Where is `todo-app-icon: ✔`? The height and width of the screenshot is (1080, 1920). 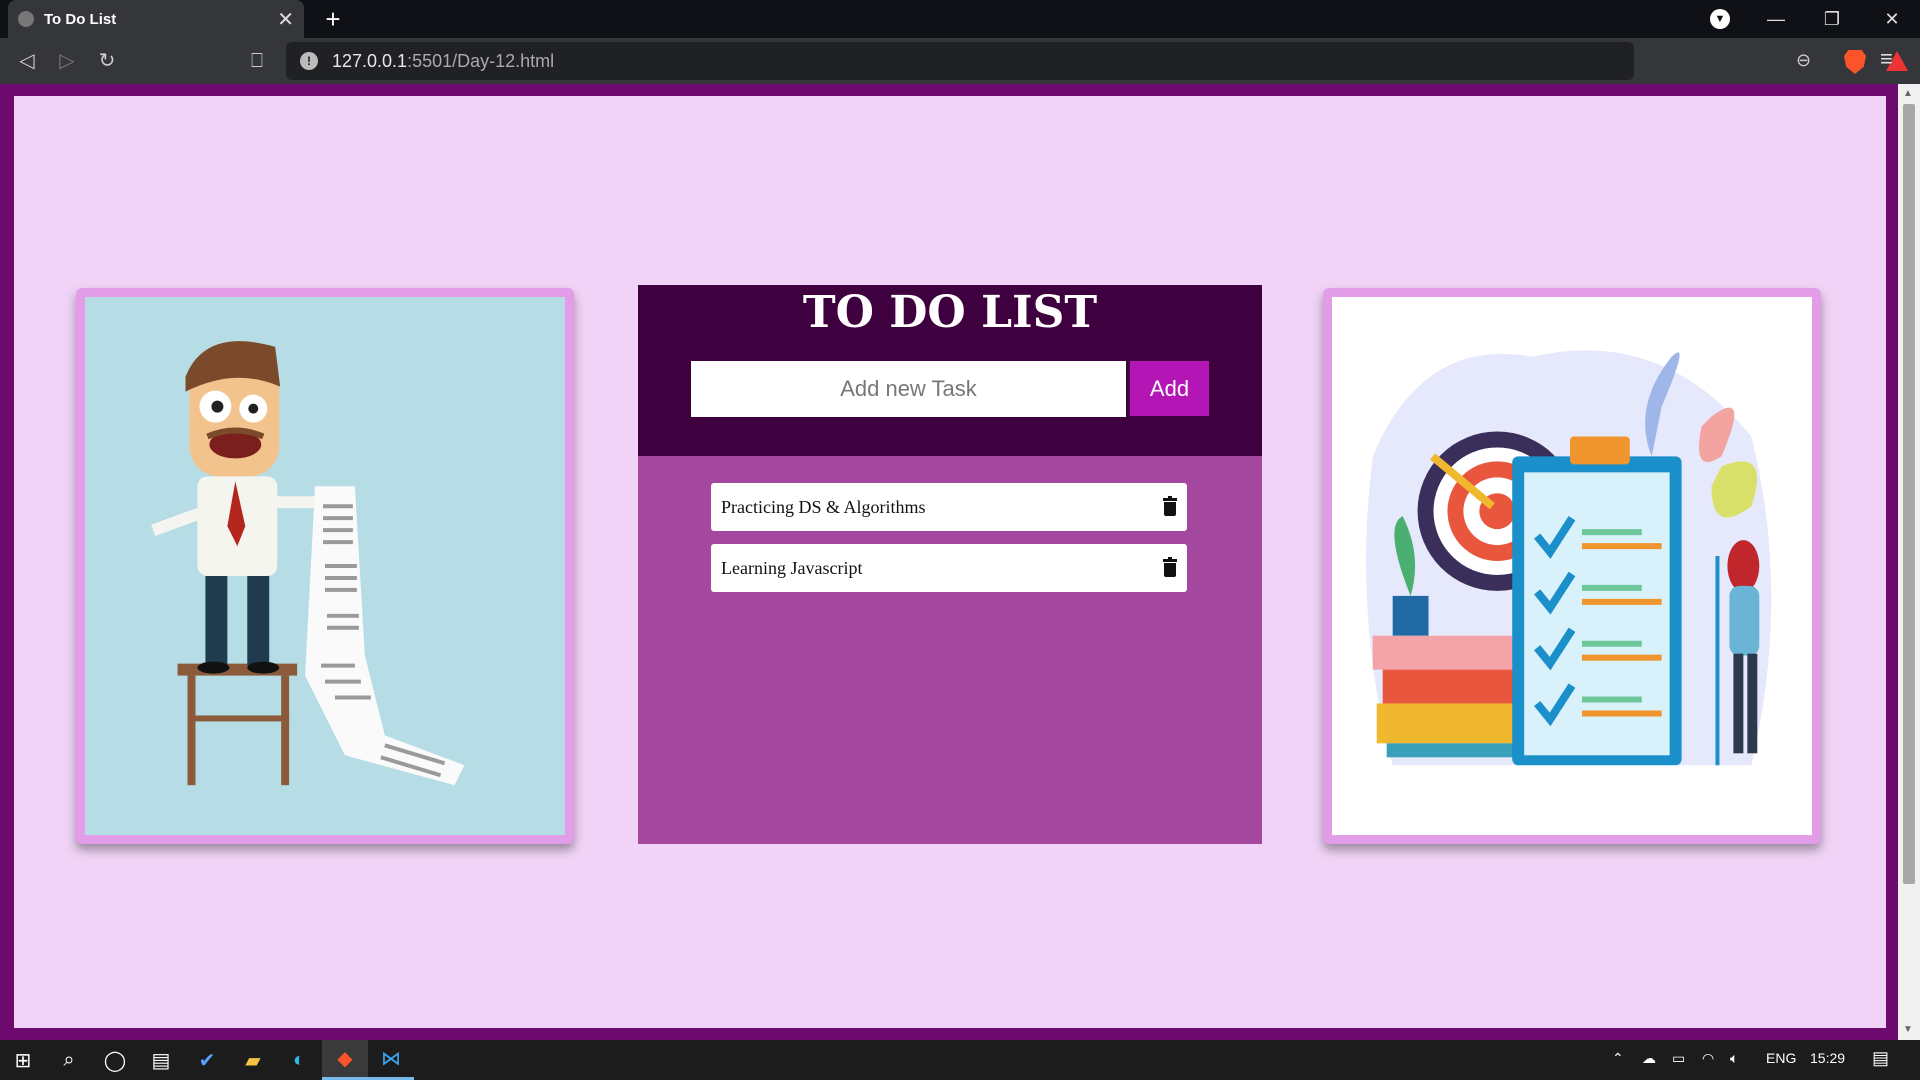 todo-app-icon: ✔ is located at coordinates (207, 1060).